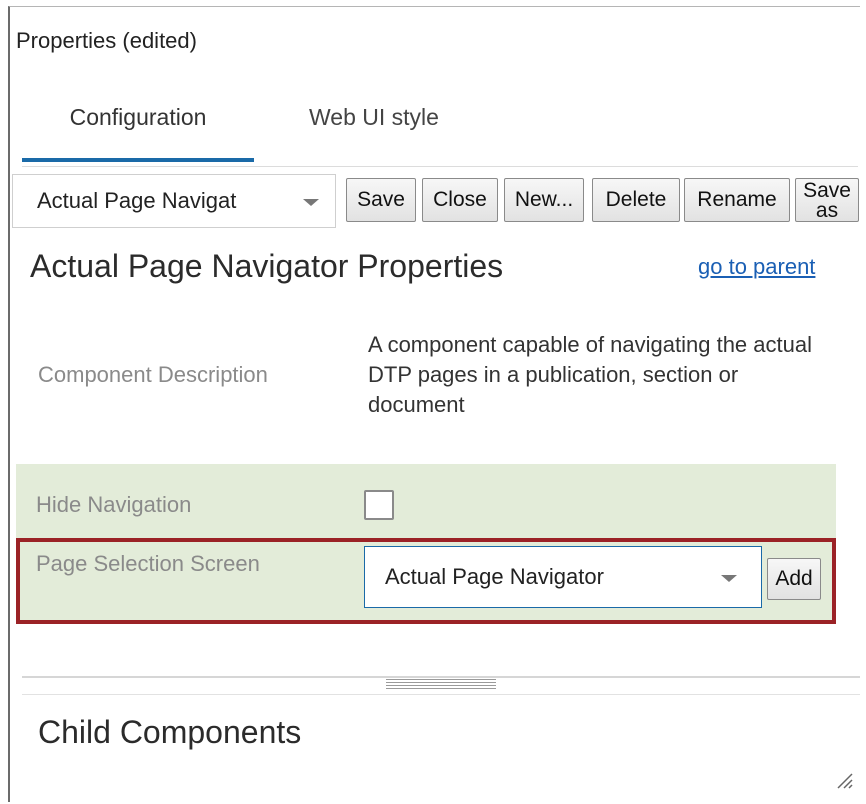  Describe the element at coordinates (794, 579) in the screenshot. I see `add-button: Add` at that location.